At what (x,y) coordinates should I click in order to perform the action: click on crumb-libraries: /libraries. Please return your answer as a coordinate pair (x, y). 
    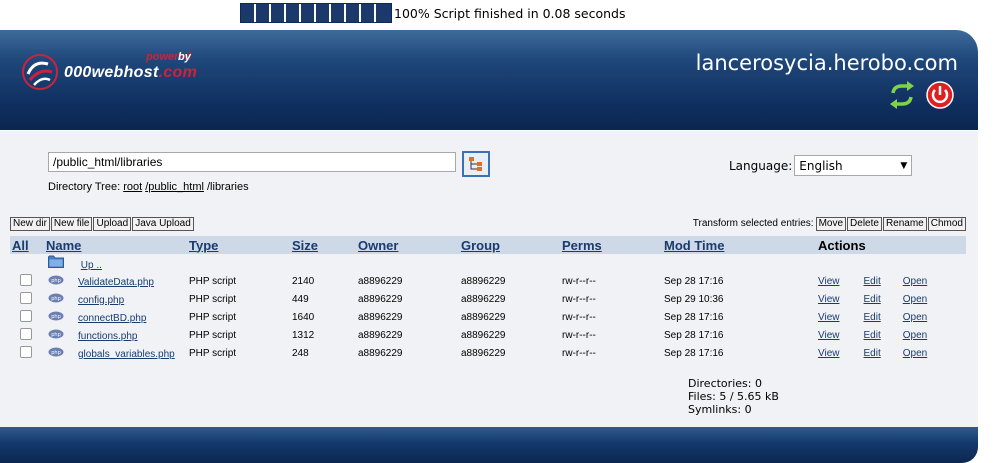
    Looking at the image, I should click on (228, 187).